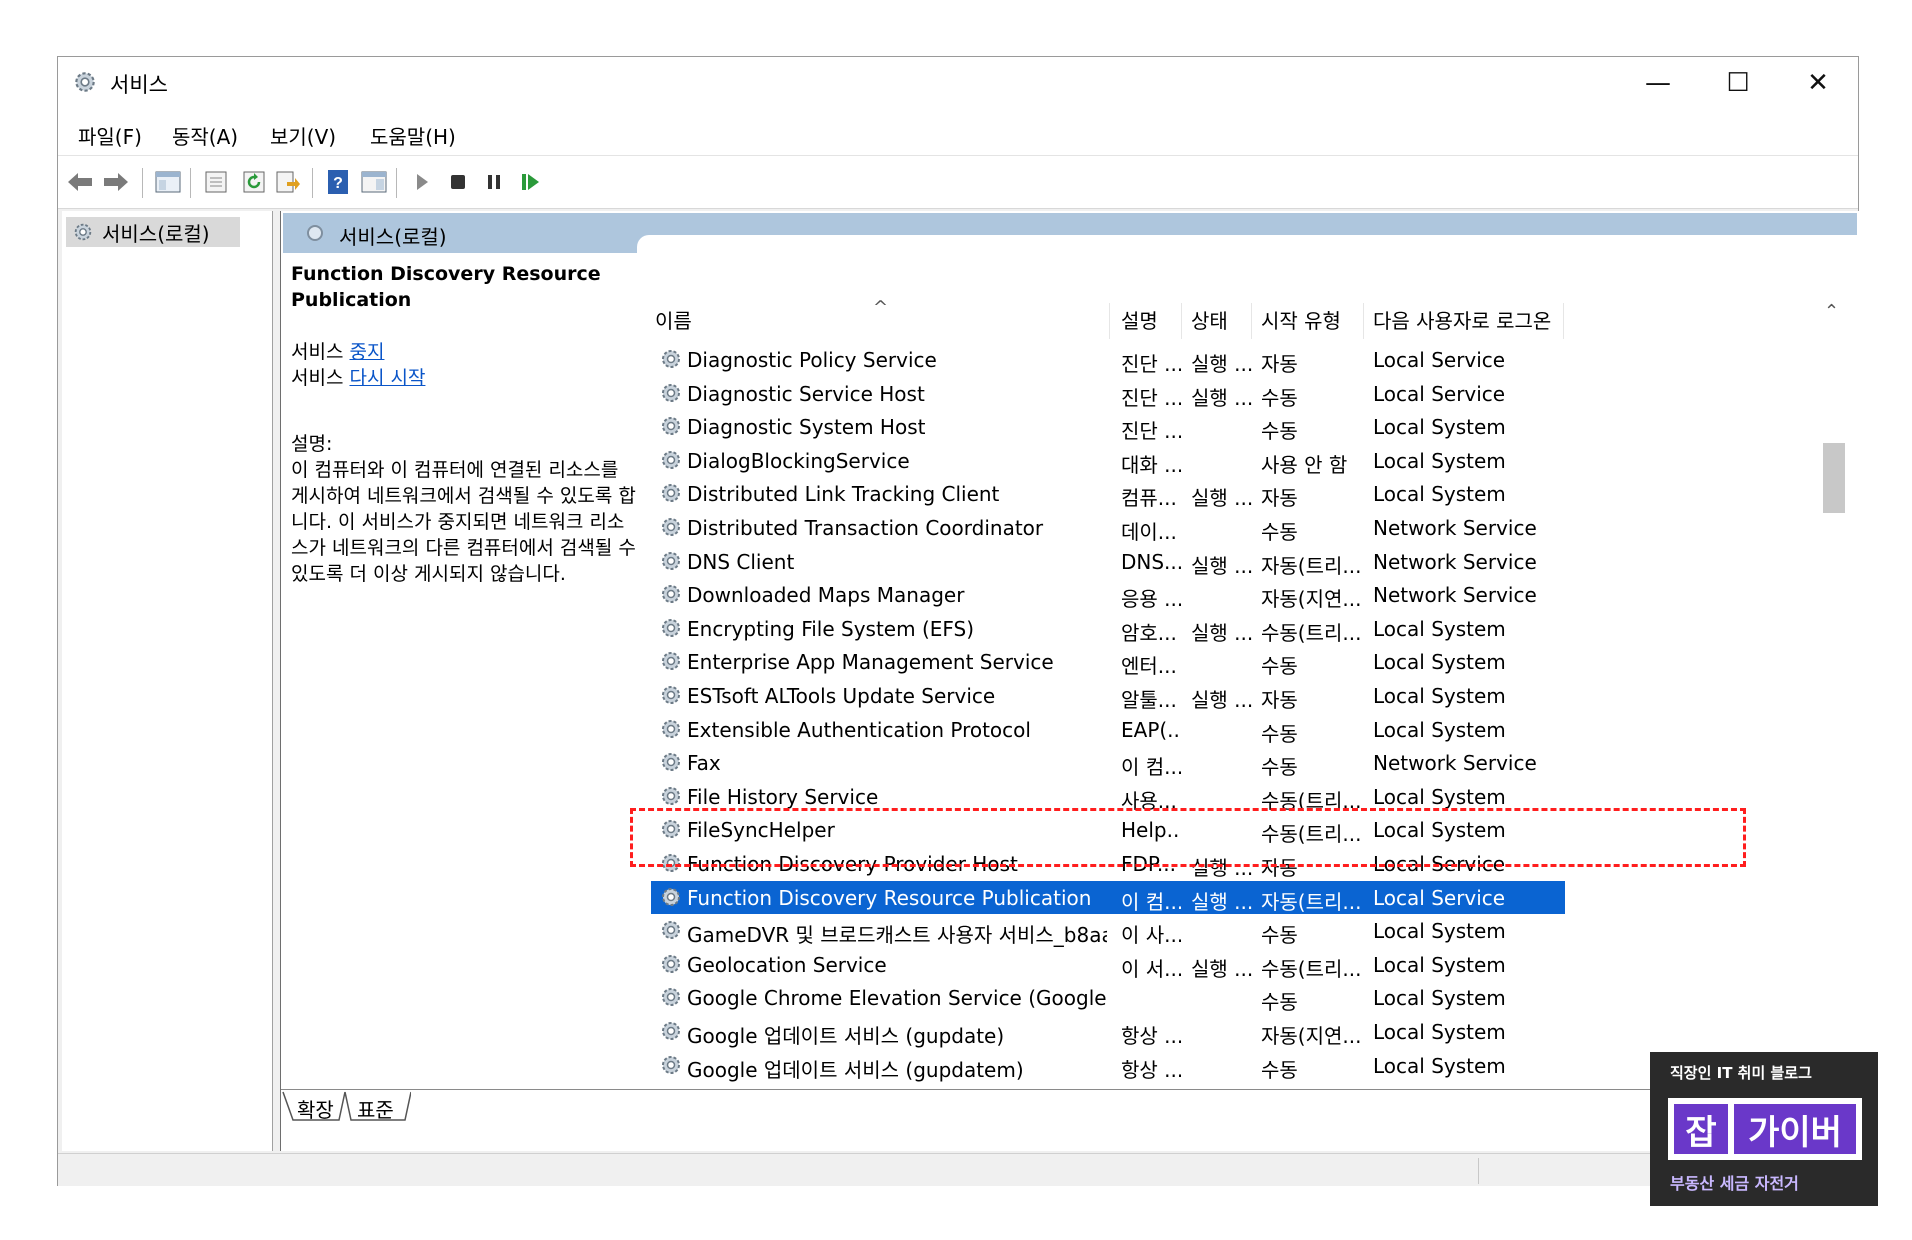  Describe the element at coordinates (530, 182) in the screenshot. I see `restart-service-icon` at that location.